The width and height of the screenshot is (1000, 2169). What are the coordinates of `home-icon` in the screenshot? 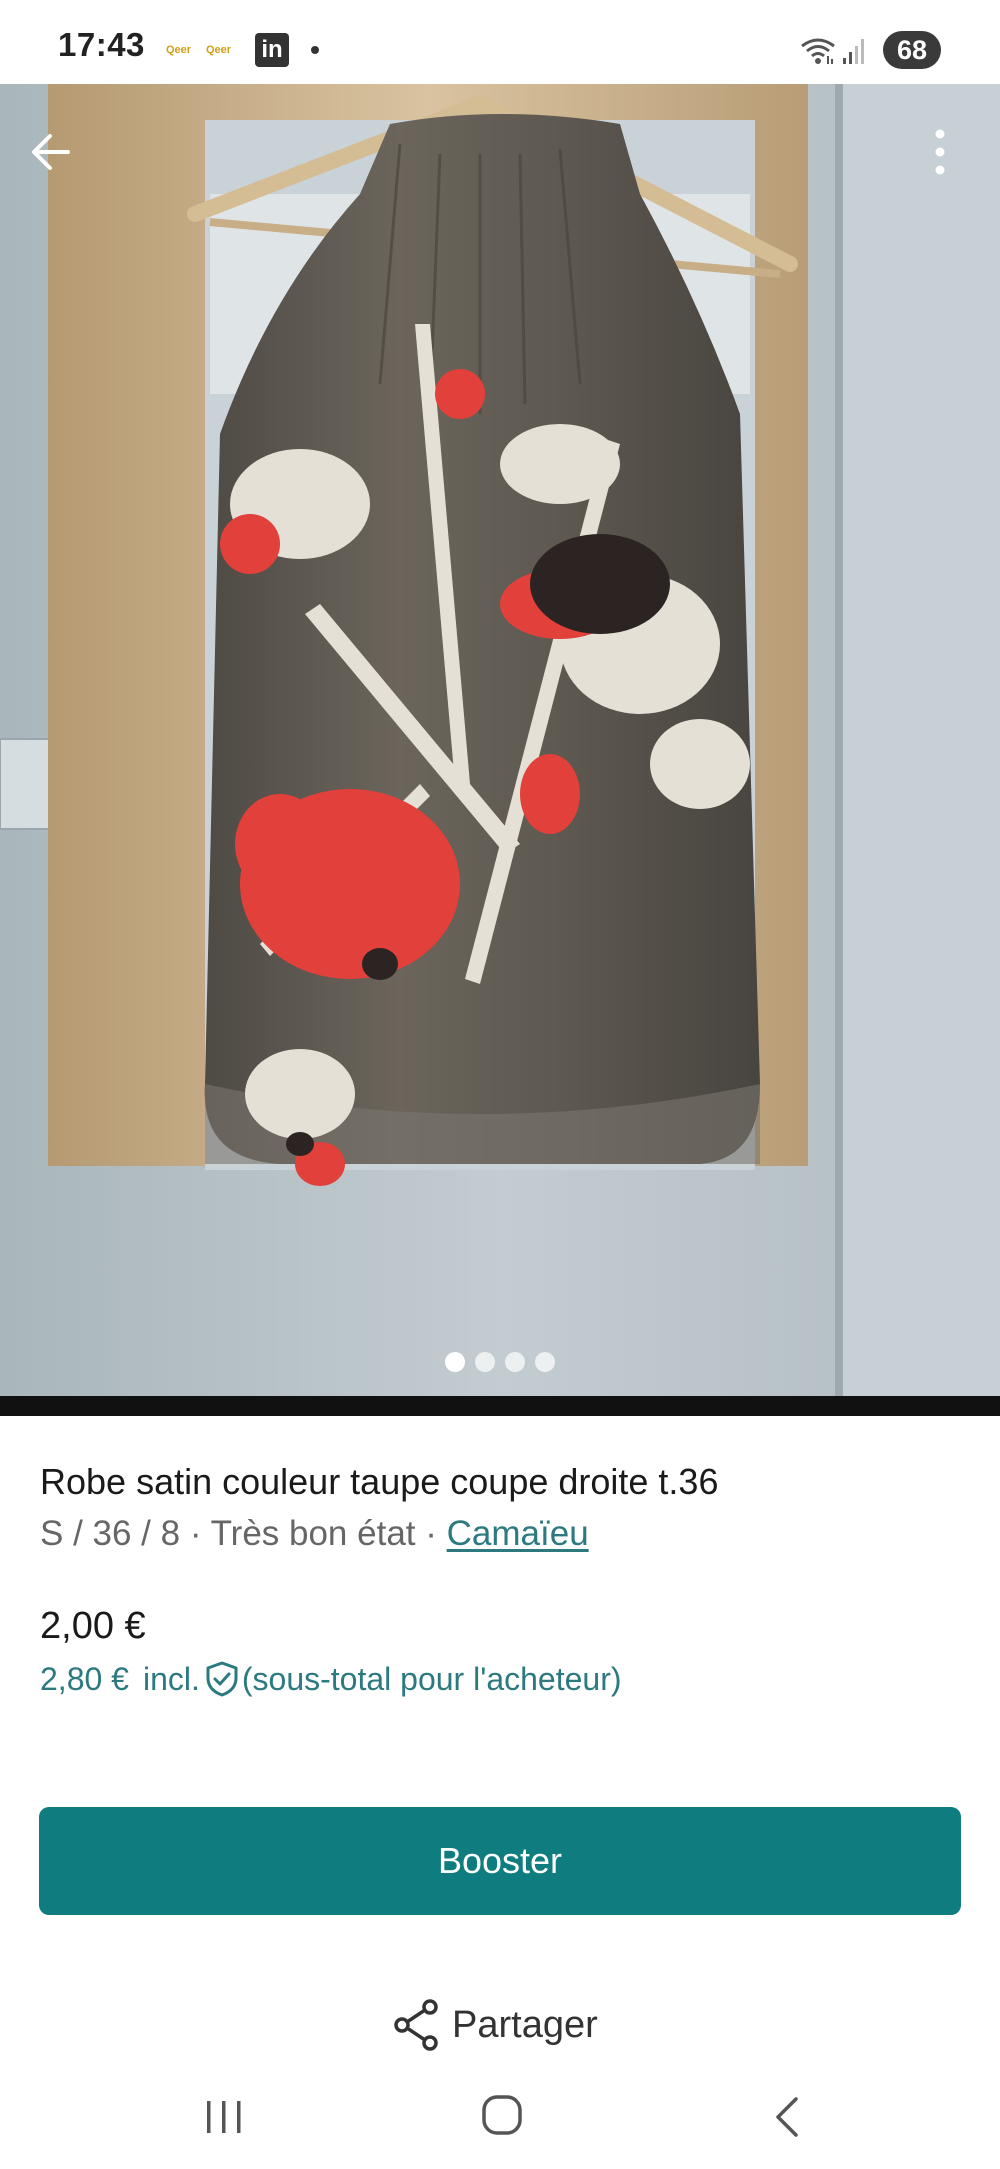 It's located at (502, 2115).